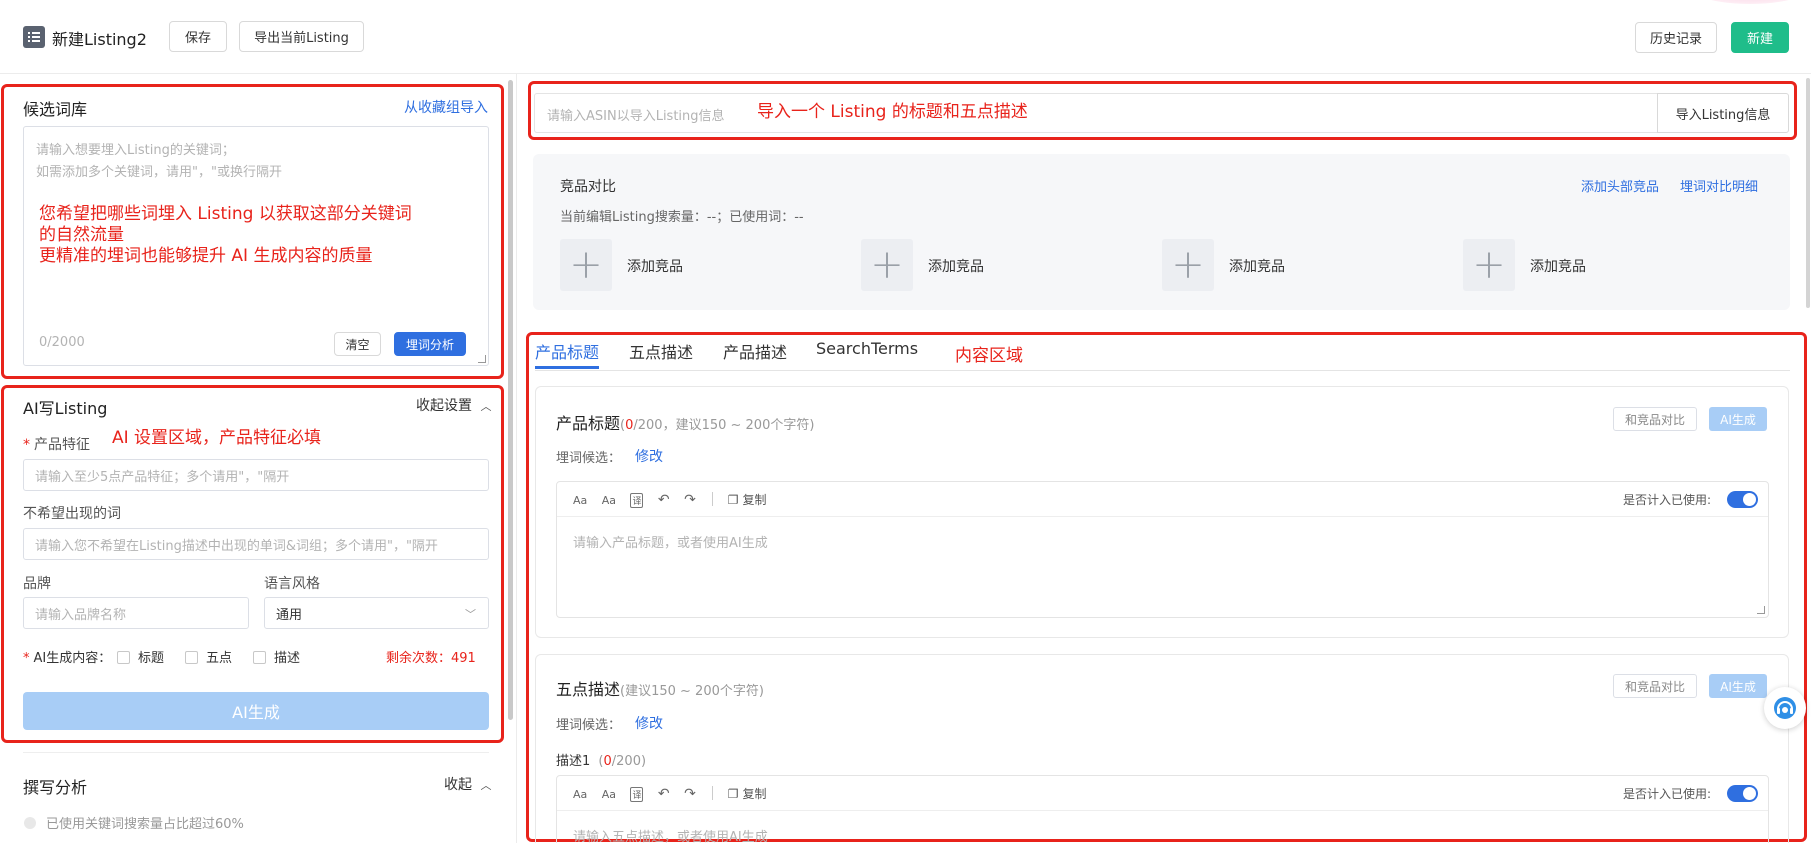  I want to click on add-competitor-3-label: 添加竞品, so click(1257, 266).